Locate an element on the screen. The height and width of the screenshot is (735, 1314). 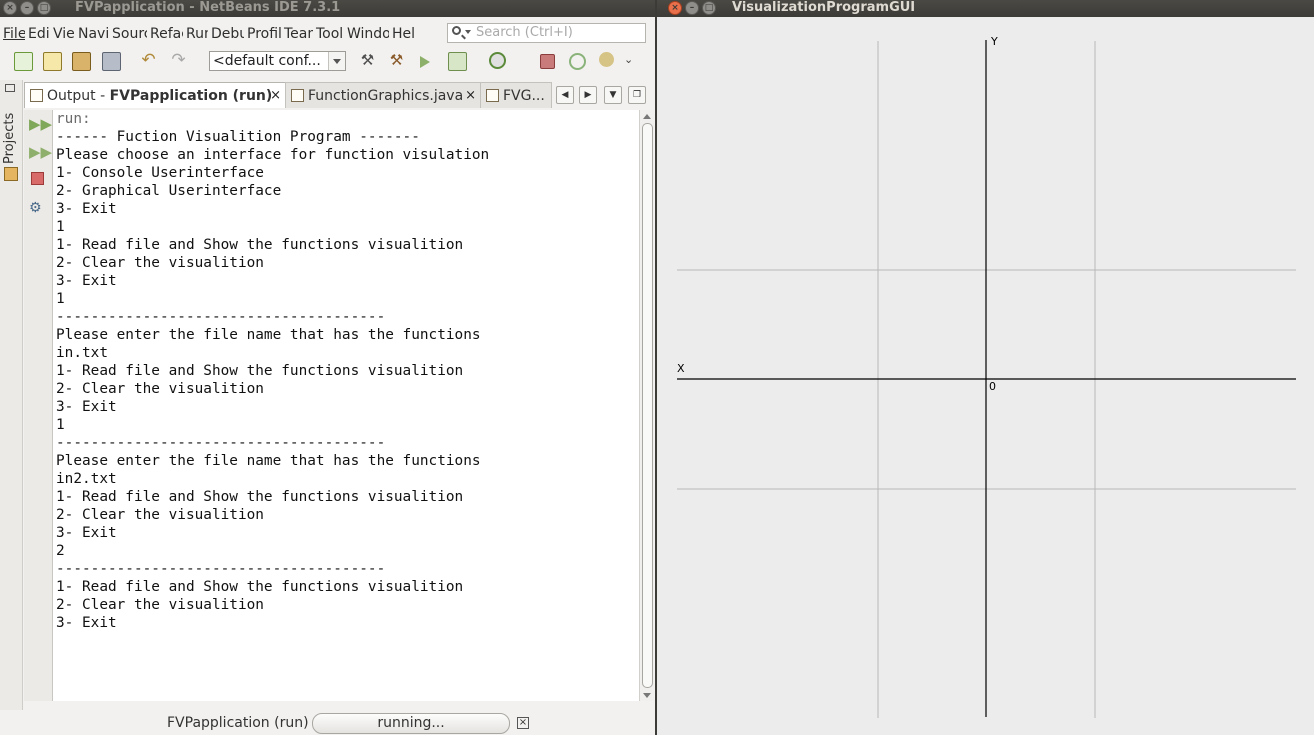
console-line: 2- Graphical Userinterface is located at coordinates (169, 191).